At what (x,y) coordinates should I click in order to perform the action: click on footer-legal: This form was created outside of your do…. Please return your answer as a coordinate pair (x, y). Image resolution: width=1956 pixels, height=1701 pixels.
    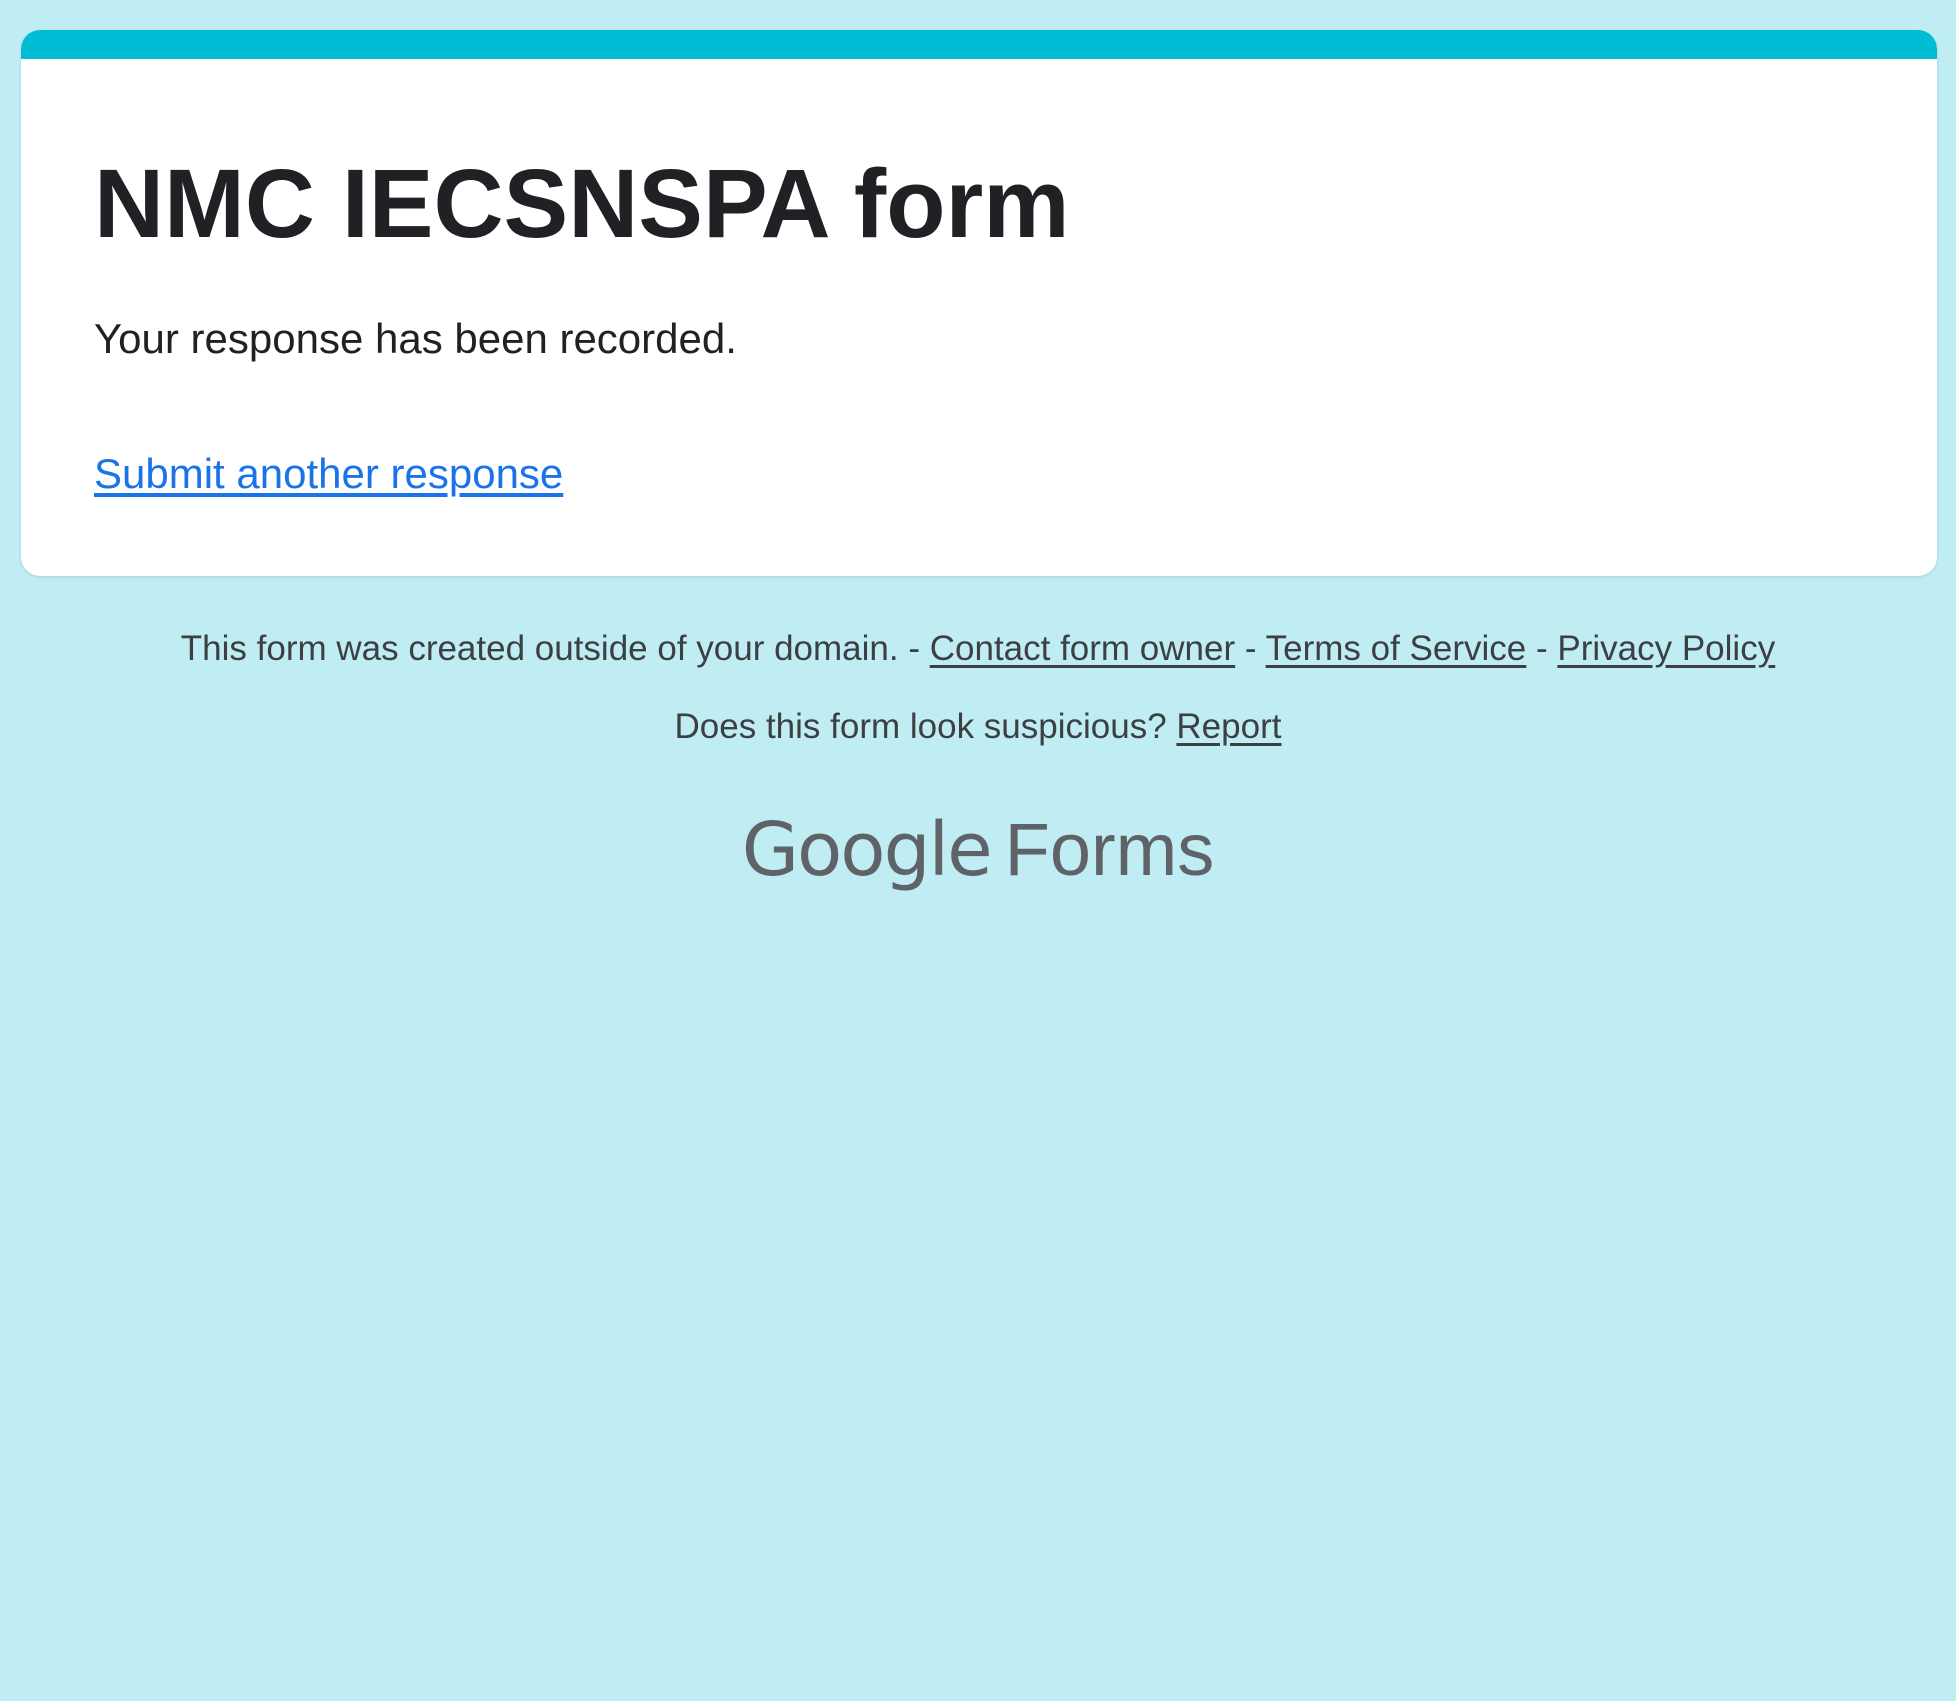
    Looking at the image, I should click on (978, 649).